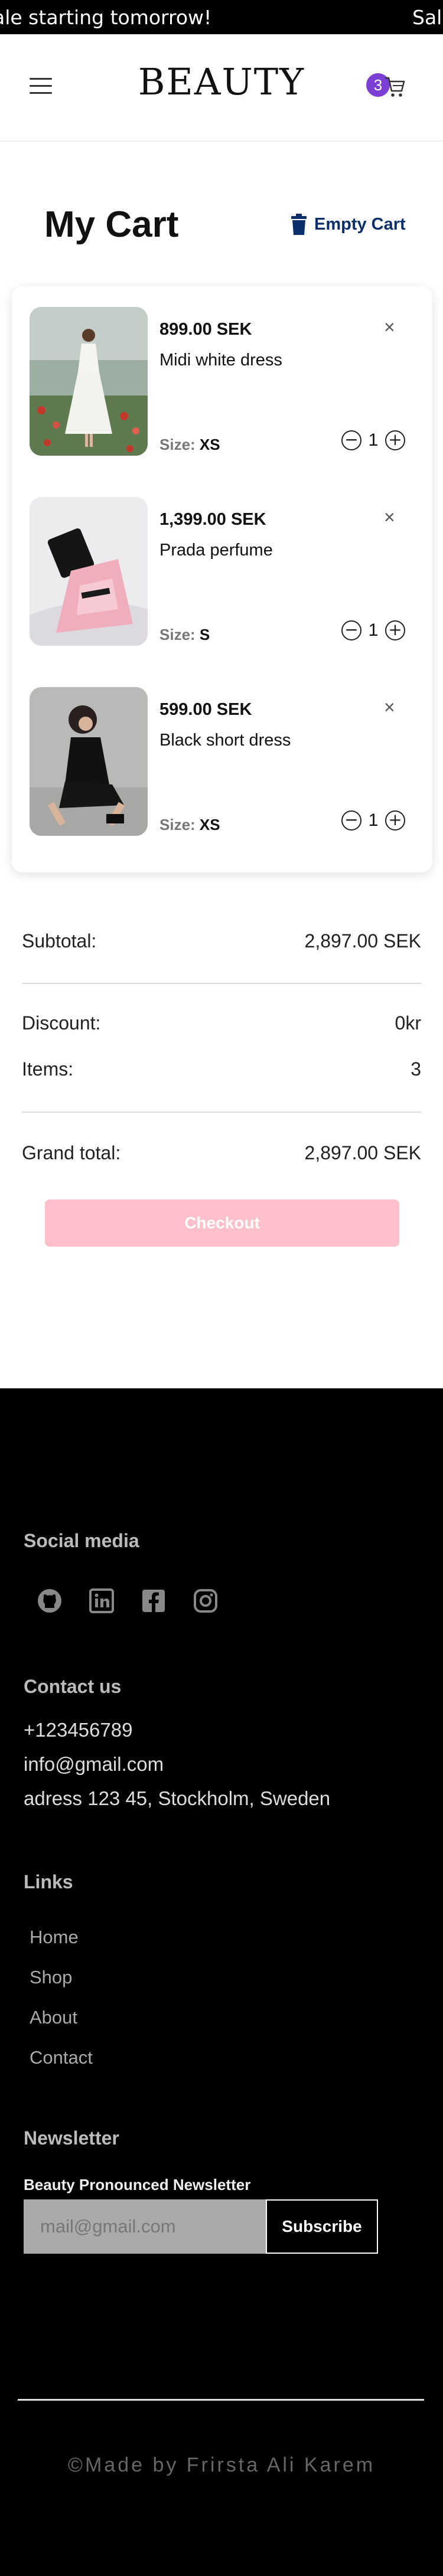  What do you see at coordinates (299, 224) in the screenshot?
I see `trash-icon` at bounding box center [299, 224].